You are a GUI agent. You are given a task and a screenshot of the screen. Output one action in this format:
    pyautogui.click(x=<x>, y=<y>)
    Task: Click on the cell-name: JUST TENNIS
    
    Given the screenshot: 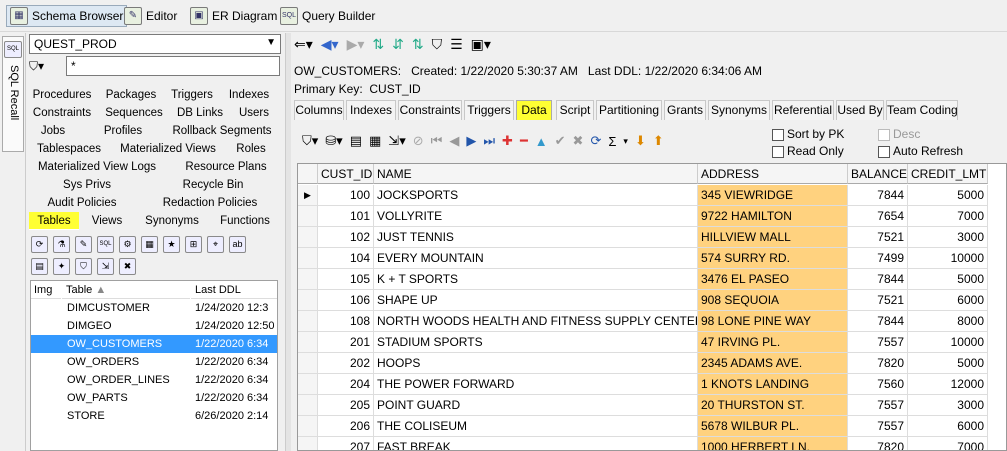 What is the action you would take?
    pyautogui.click(x=536, y=237)
    